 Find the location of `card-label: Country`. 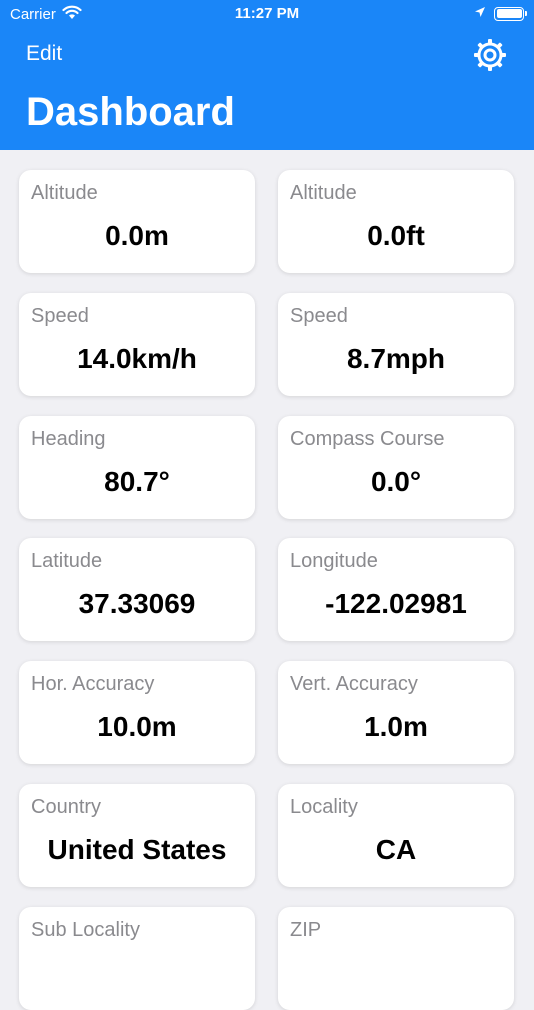

card-label: Country is located at coordinates (66, 807).